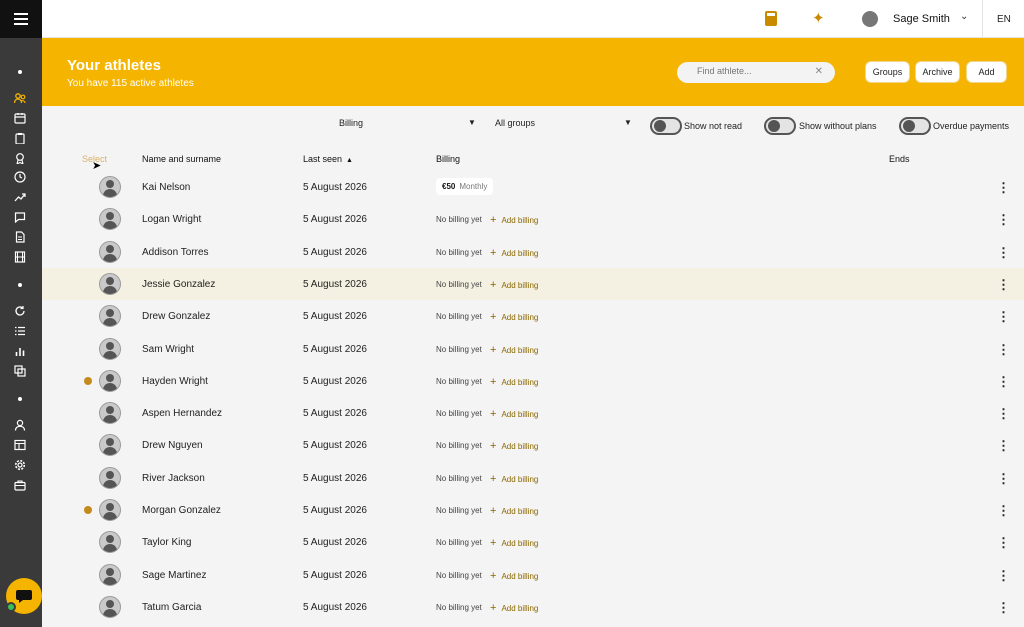  I want to click on clock-icon, so click(20, 177).